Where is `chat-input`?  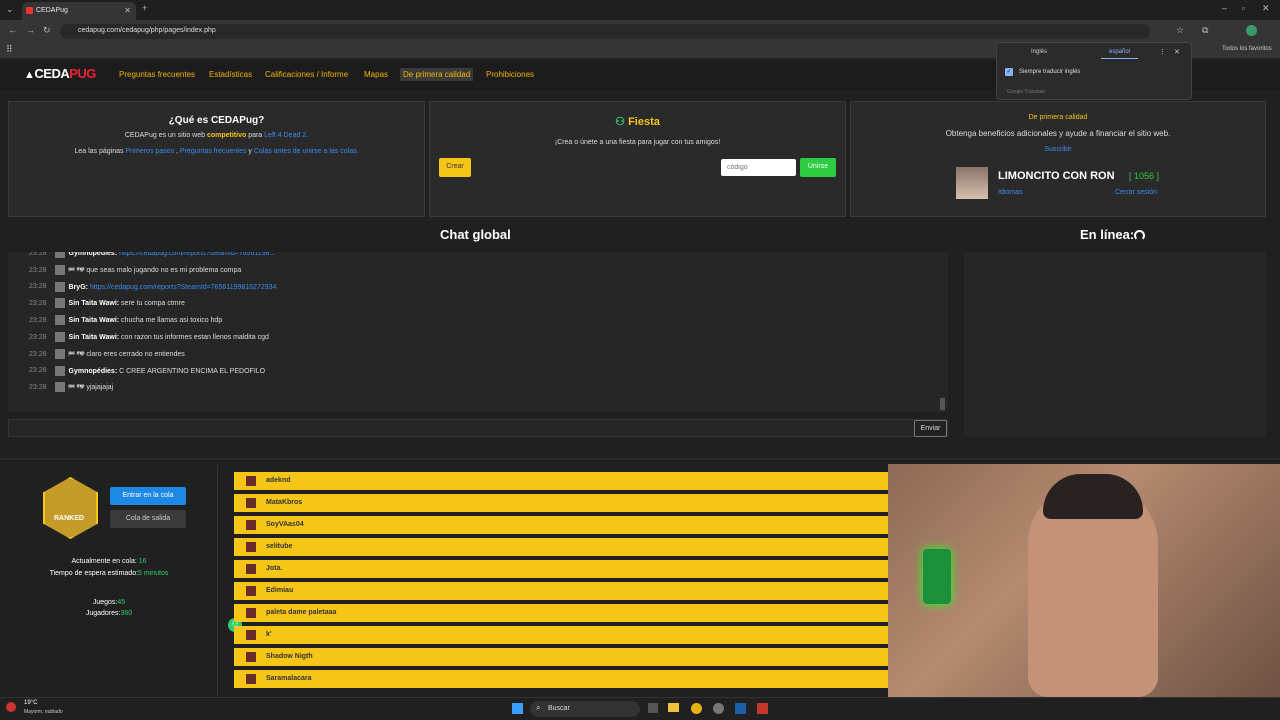
chat-input is located at coordinates (478, 428).